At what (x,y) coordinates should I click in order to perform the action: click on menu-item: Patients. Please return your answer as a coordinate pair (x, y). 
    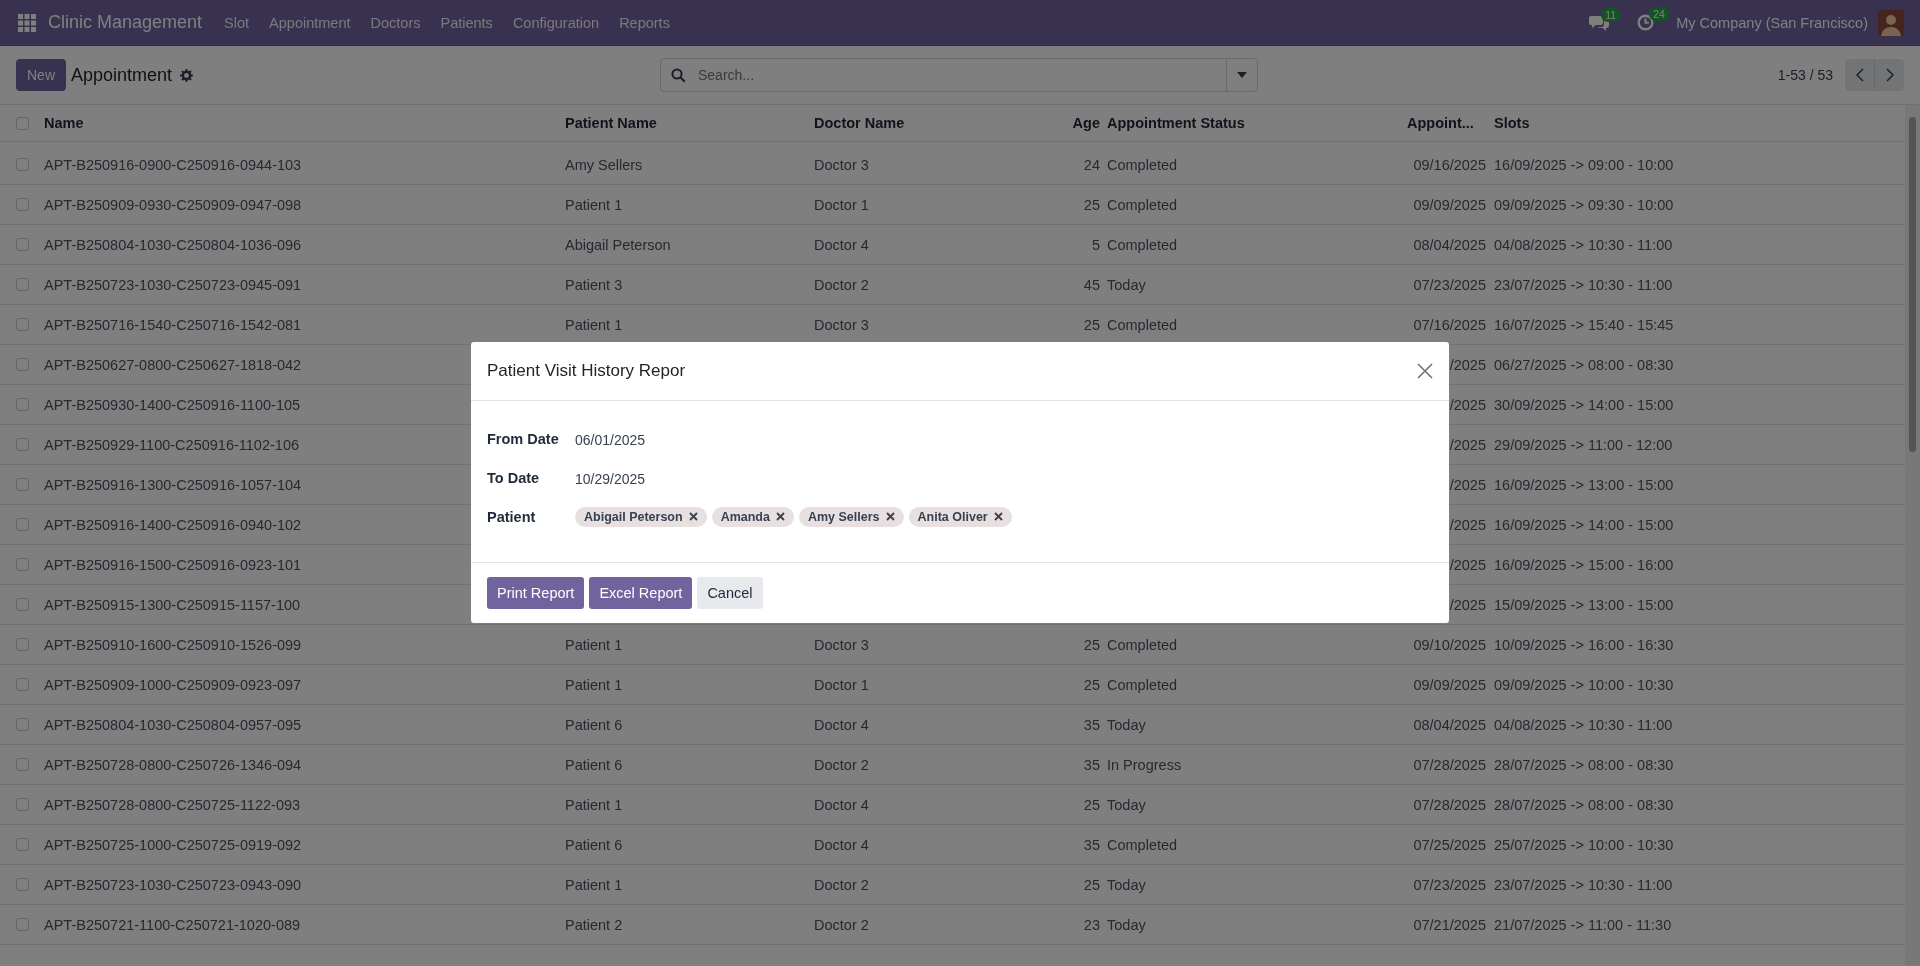
    Looking at the image, I should click on (466, 22).